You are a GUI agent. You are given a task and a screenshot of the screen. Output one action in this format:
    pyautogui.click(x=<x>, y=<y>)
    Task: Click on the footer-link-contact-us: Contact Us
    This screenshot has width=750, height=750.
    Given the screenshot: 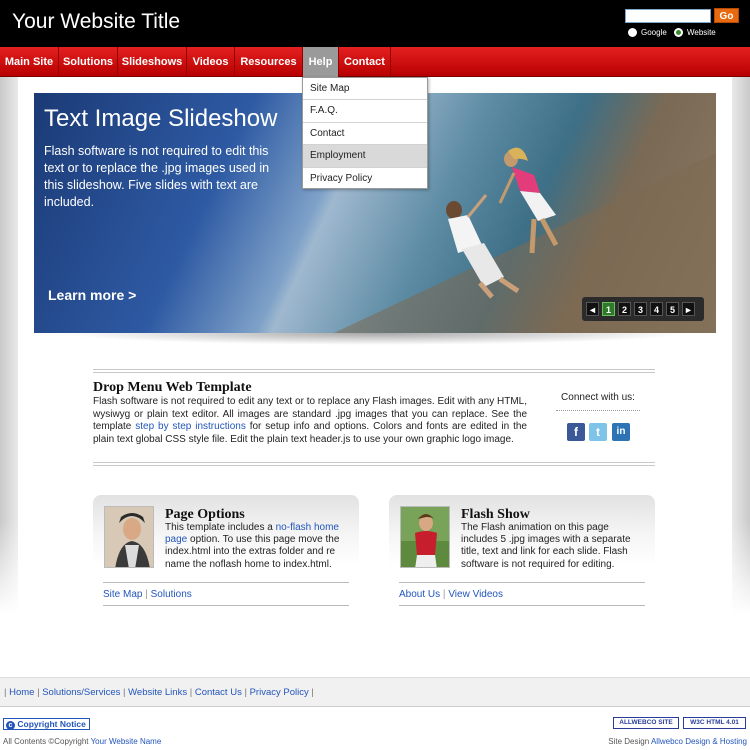 What is the action you would take?
    pyautogui.click(x=218, y=692)
    